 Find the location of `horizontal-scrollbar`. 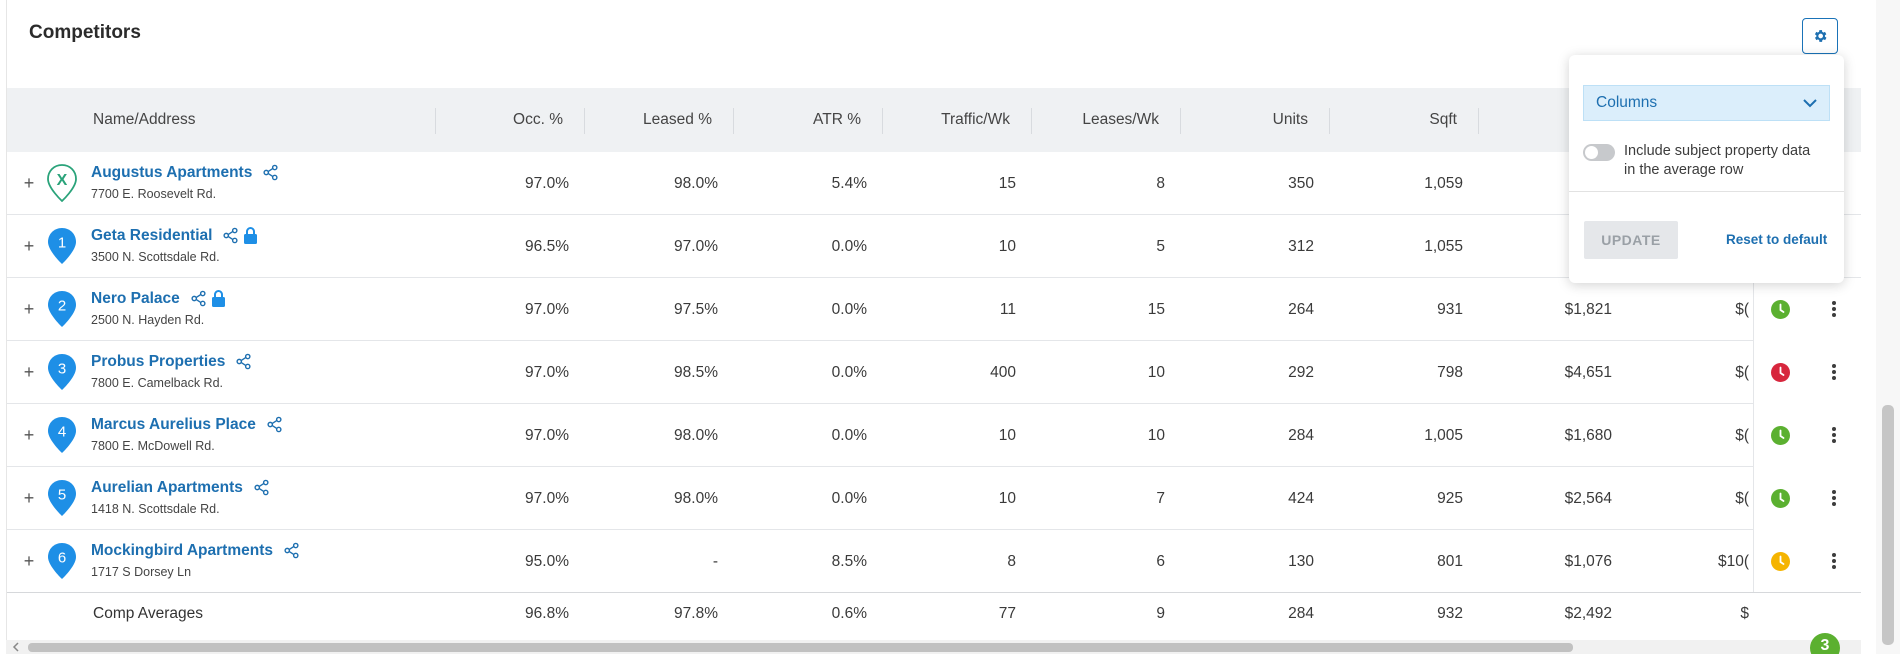

horizontal-scrollbar is located at coordinates (933, 647).